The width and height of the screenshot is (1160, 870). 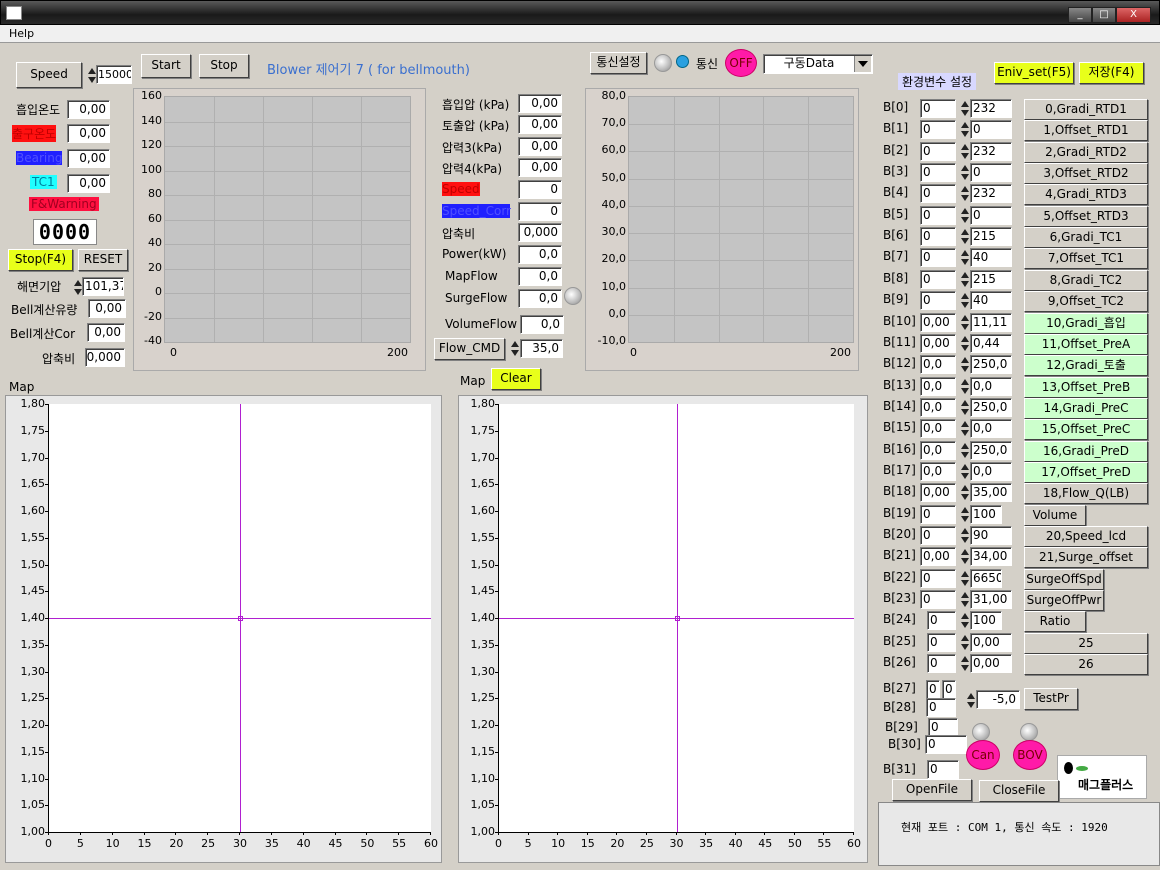 What do you see at coordinates (514, 348) in the screenshot?
I see `flow-cmd-spinner` at bounding box center [514, 348].